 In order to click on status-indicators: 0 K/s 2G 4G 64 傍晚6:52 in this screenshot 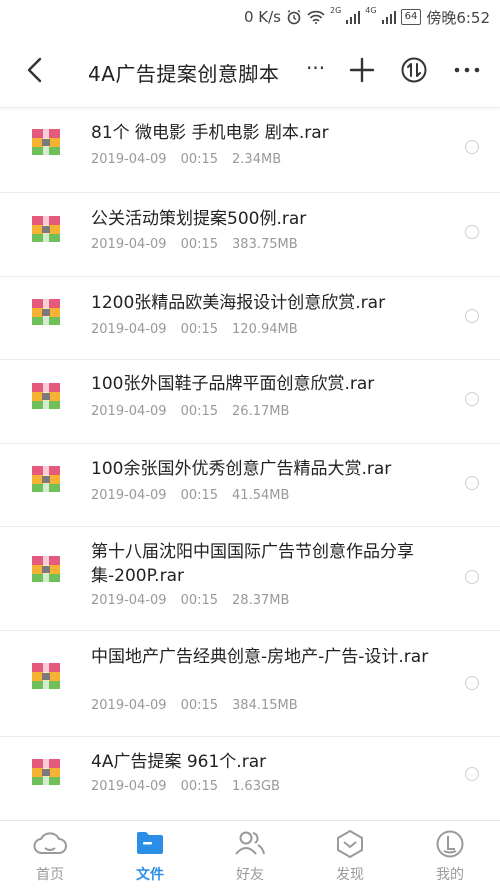, I will do `click(367, 17)`.